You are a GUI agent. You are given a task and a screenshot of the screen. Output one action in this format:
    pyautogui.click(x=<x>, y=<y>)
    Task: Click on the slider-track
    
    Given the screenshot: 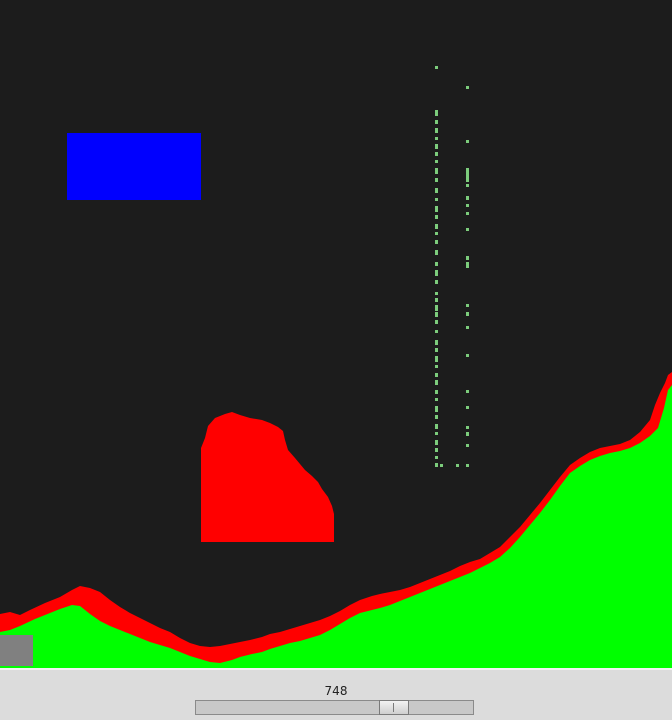 What is the action you would take?
    pyautogui.click(x=334, y=707)
    